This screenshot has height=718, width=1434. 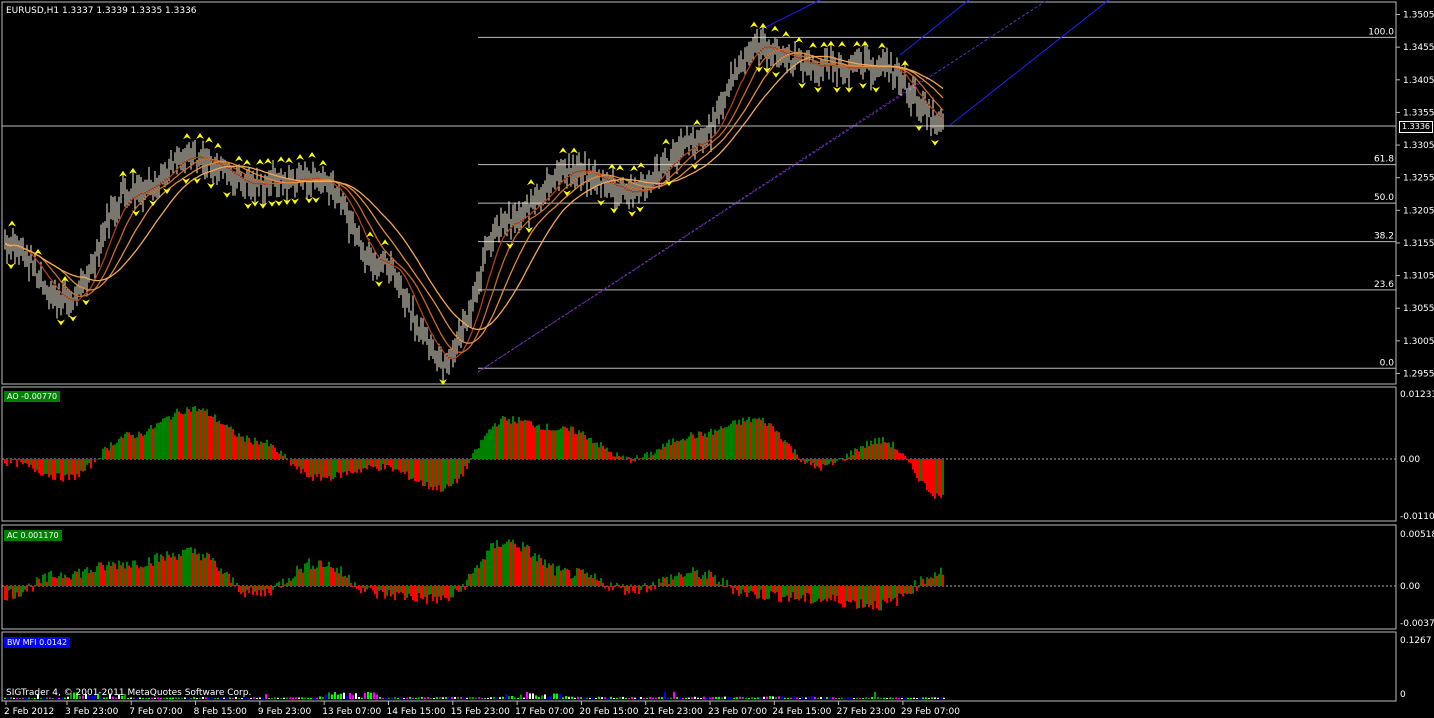 I want to click on price-tick-label: 1.3105, so click(x=1418, y=277).